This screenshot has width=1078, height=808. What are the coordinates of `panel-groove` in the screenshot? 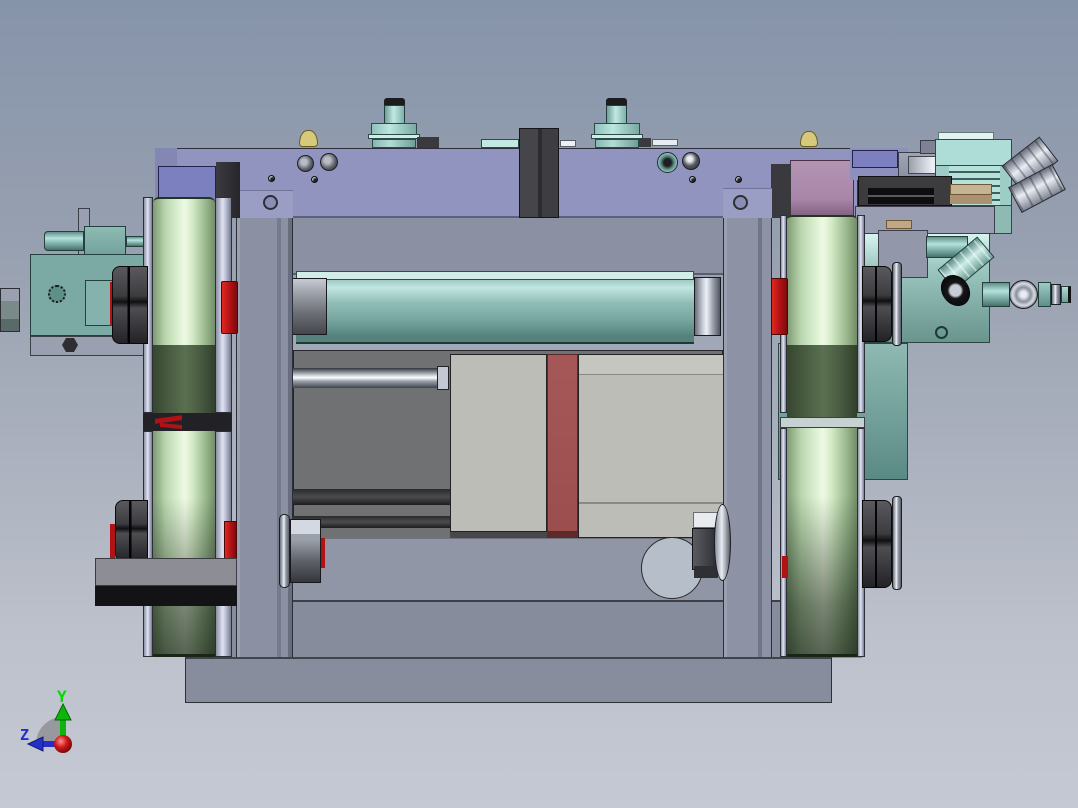 It's located at (372, 497).